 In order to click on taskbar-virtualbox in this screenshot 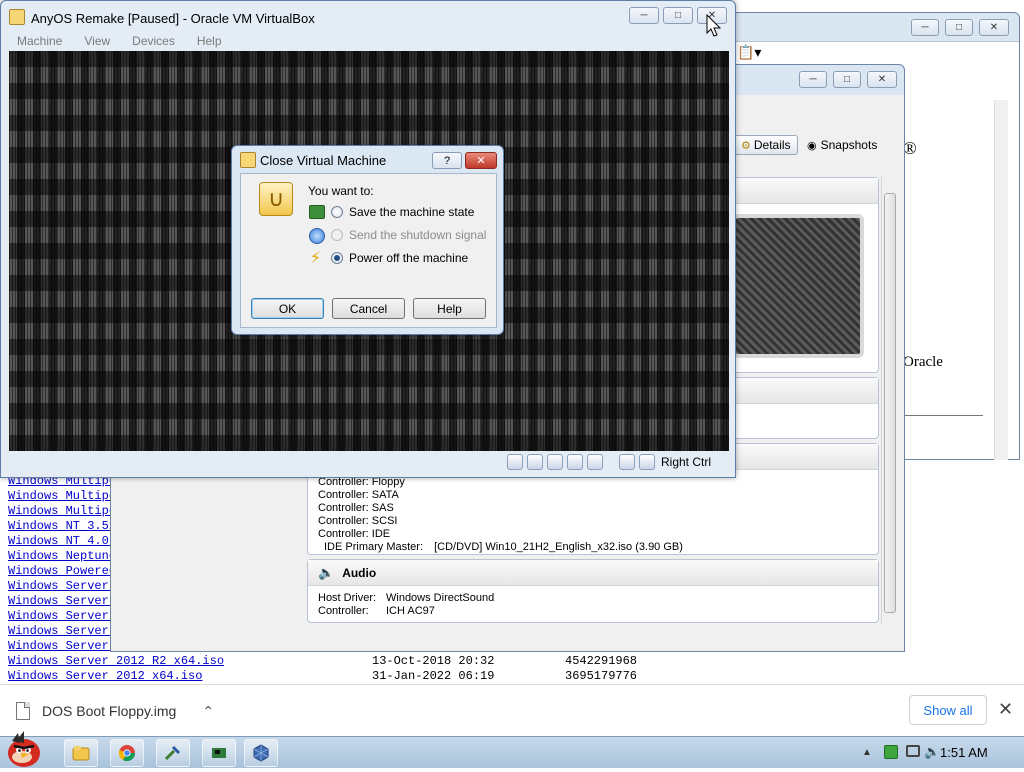, I will do `click(261, 753)`.